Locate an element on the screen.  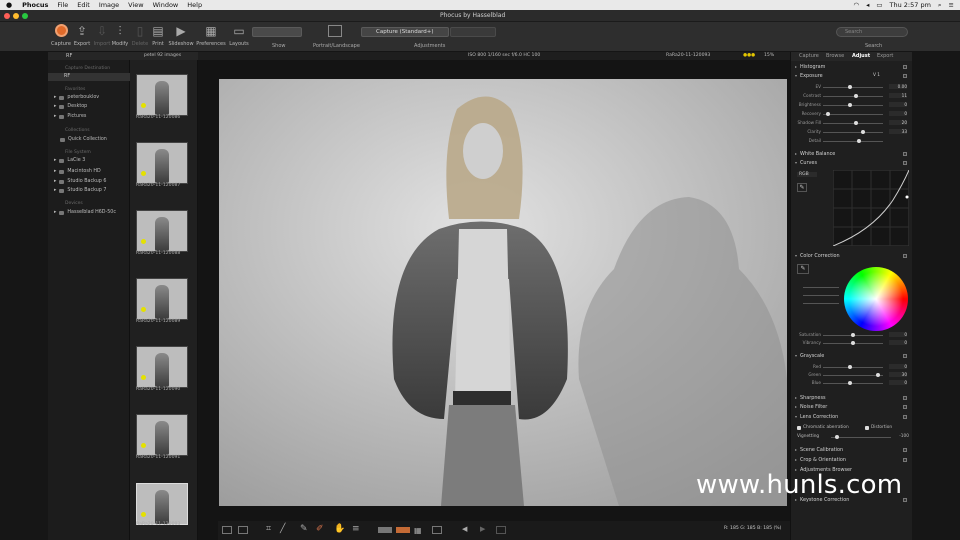
slider-vibrancy: Vibrancy 0 is located at coordinates (852, 343).